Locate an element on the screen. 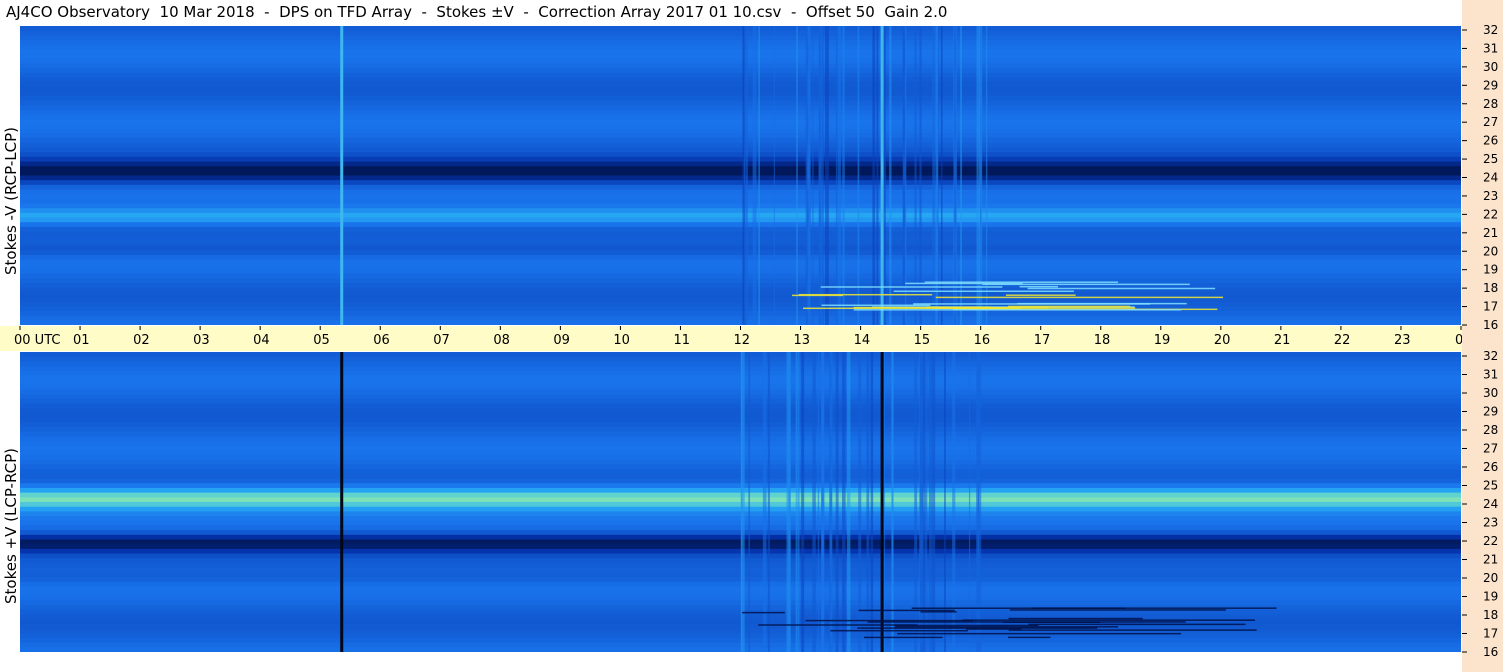 The height and width of the screenshot is (672, 1503). freq-tick-label: 17 is located at coordinates (1490, 307).